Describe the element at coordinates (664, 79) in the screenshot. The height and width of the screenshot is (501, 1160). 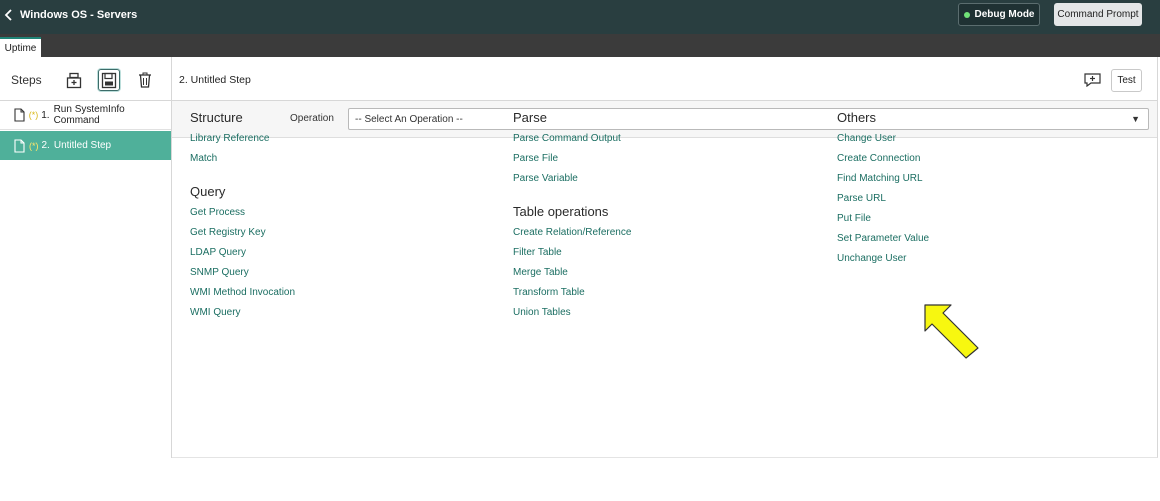
I see `step-header: 2. Untitled Step Test` at that location.